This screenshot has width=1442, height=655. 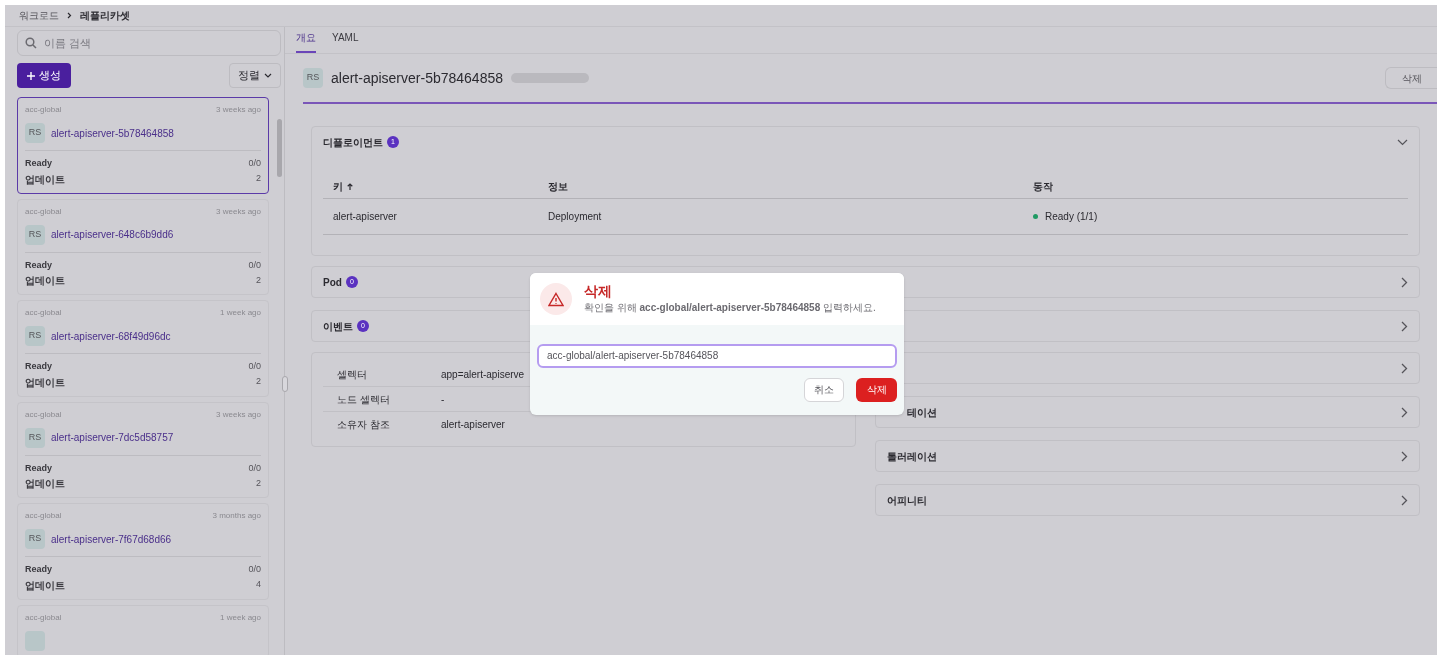 What do you see at coordinates (417, 78) in the screenshot?
I see `page-title: alert-apiserver-5b78464858` at bounding box center [417, 78].